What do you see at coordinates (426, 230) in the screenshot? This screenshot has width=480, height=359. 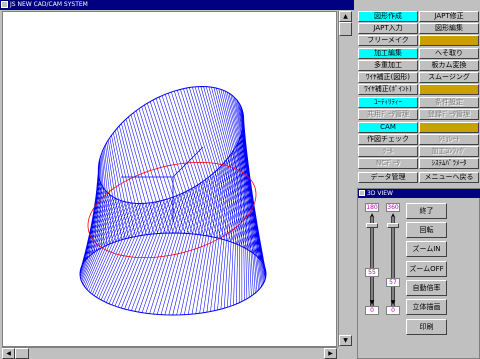 I see `rotate-button: 回転` at bounding box center [426, 230].